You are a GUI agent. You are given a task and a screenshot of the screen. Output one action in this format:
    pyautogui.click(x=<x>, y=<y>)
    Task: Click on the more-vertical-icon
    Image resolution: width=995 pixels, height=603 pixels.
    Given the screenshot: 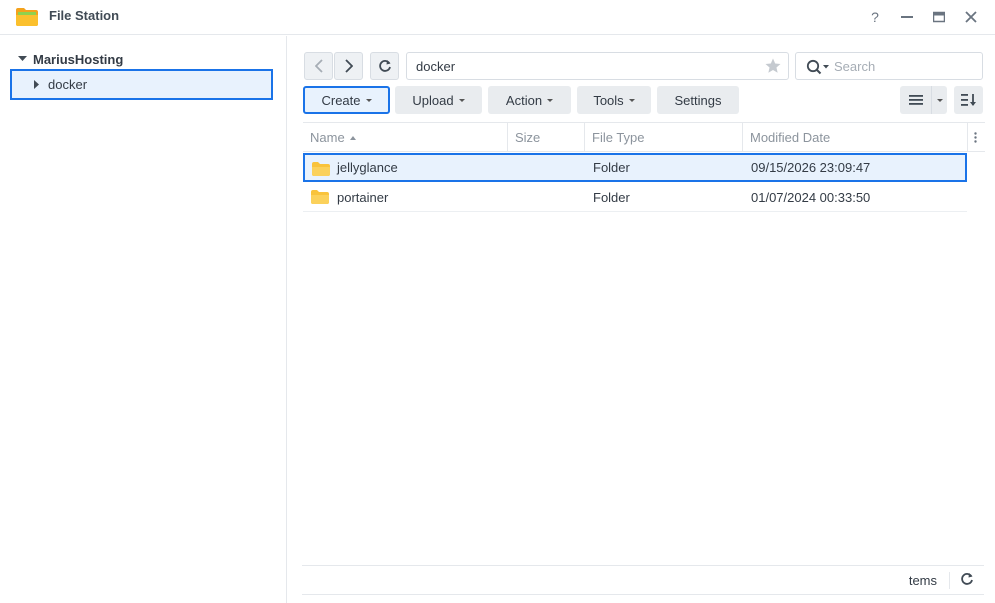 What is the action you would take?
    pyautogui.click(x=975, y=137)
    